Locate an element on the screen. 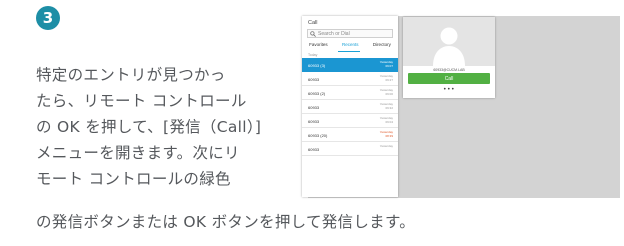 The width and height of the screenshot is (624, 246). recent-entry-time: Yesterday 09:27 is located at coordinates (386, 78).